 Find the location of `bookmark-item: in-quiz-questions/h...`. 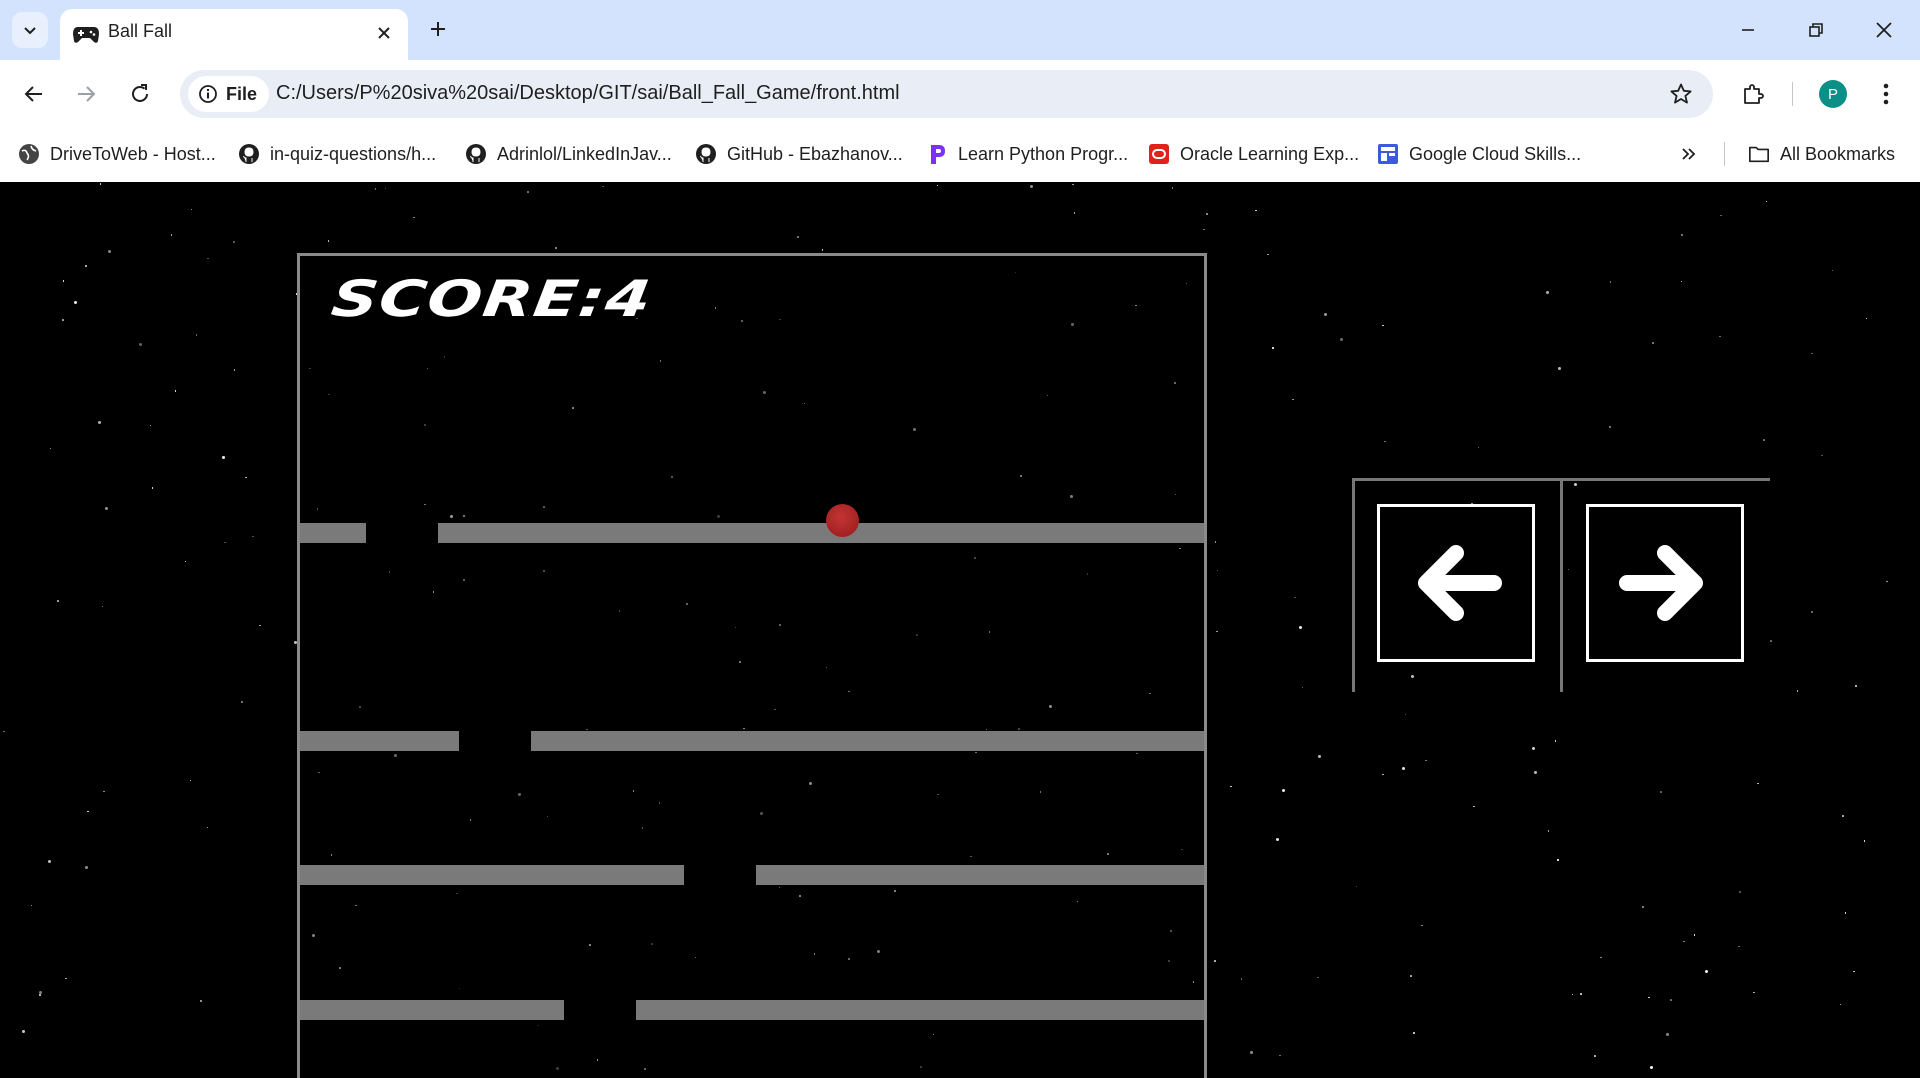

bookmark-item: in-quiz-questions/h... is located at coordinates (337, 154).